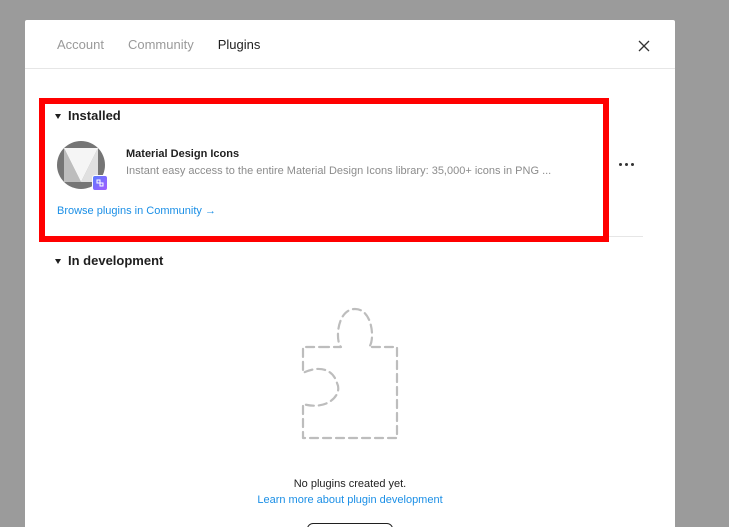  I want to click on tab-plugins: Plugins, so click(239, 45).